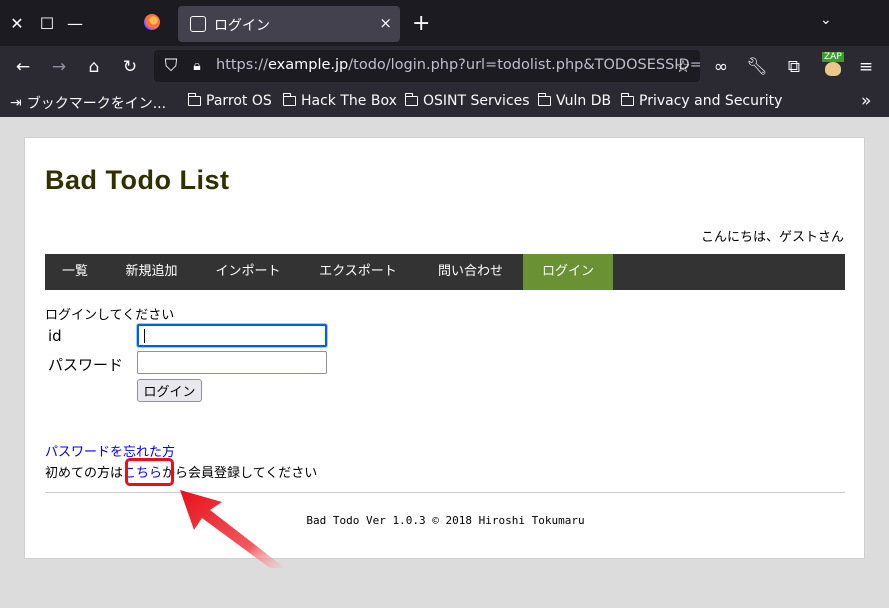  I want to click on url-scheme: https://, so click(242, 65).